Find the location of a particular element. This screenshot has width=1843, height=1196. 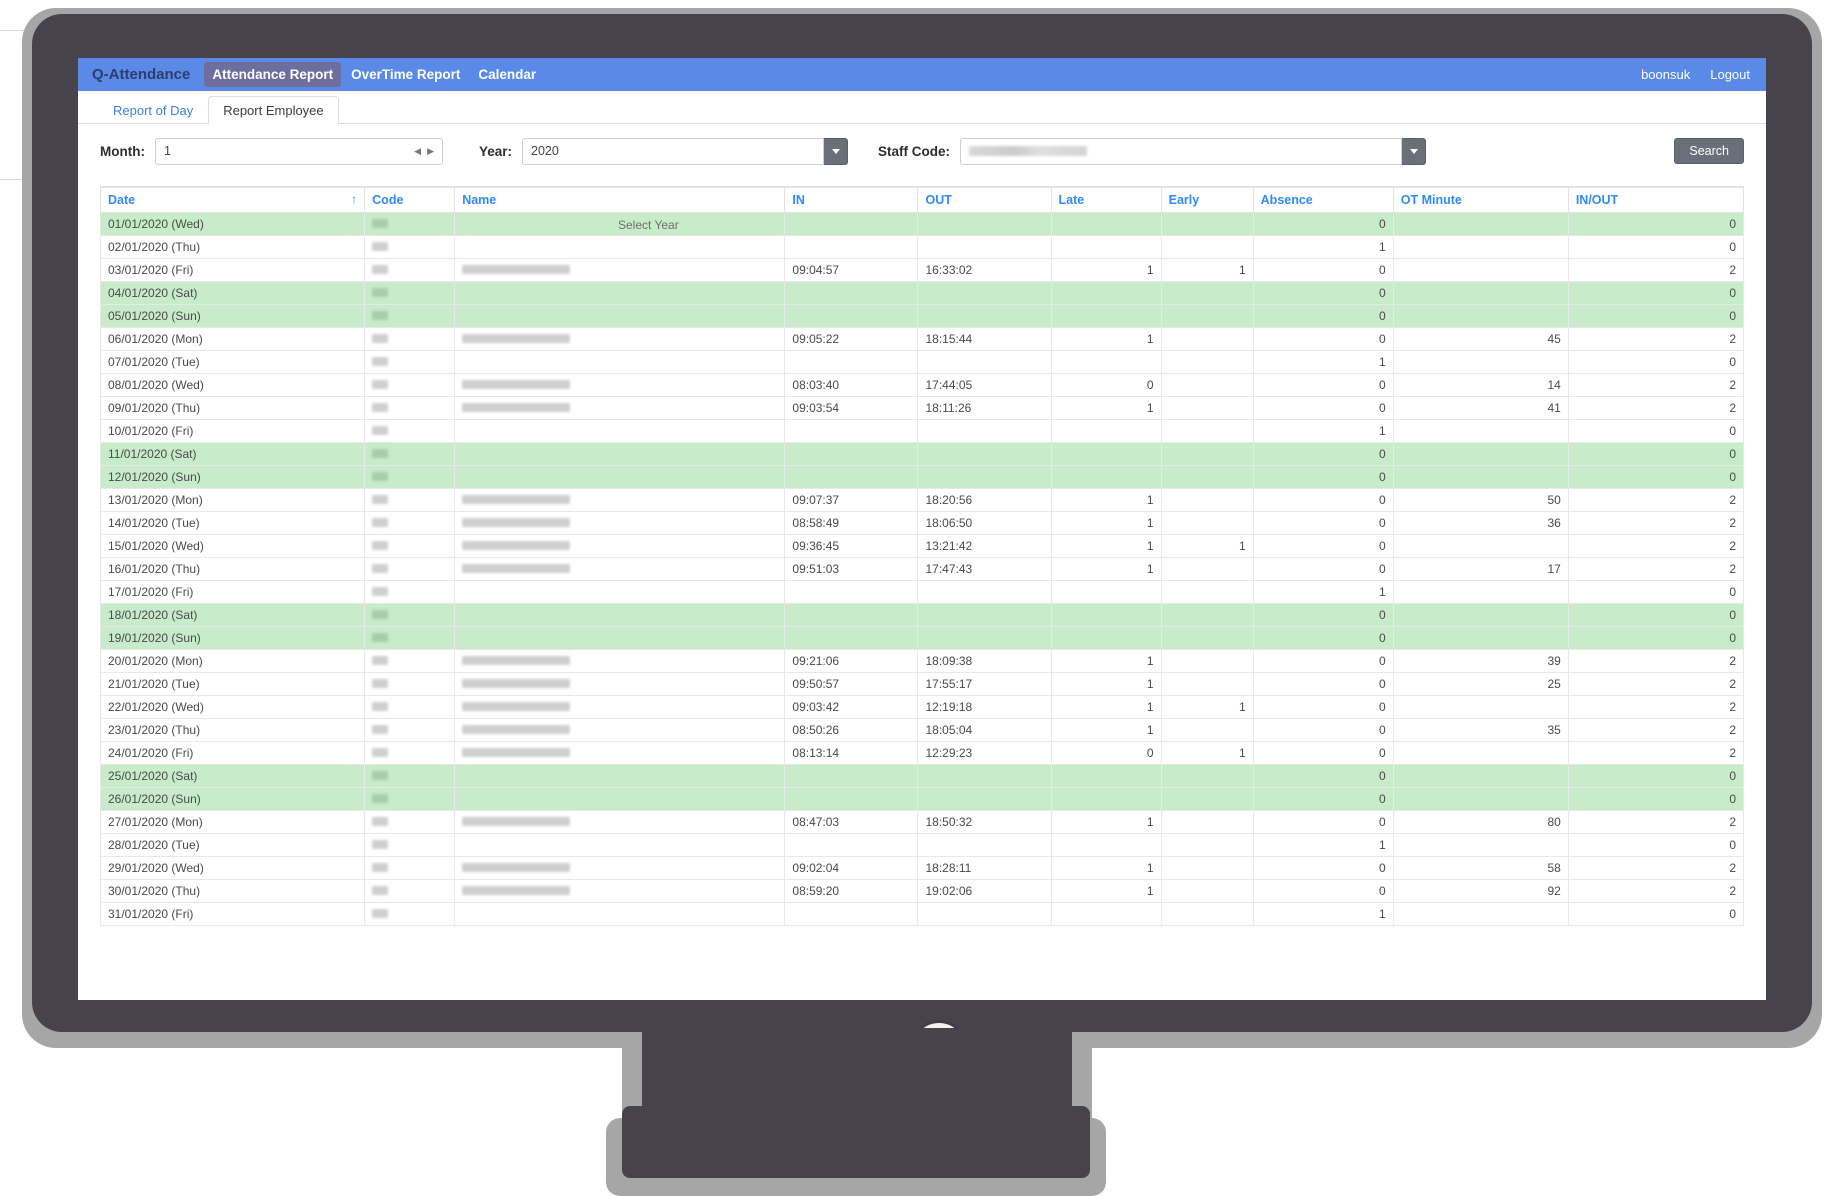

staff-code-dropdown-button is located at coordinates (1414, 151).